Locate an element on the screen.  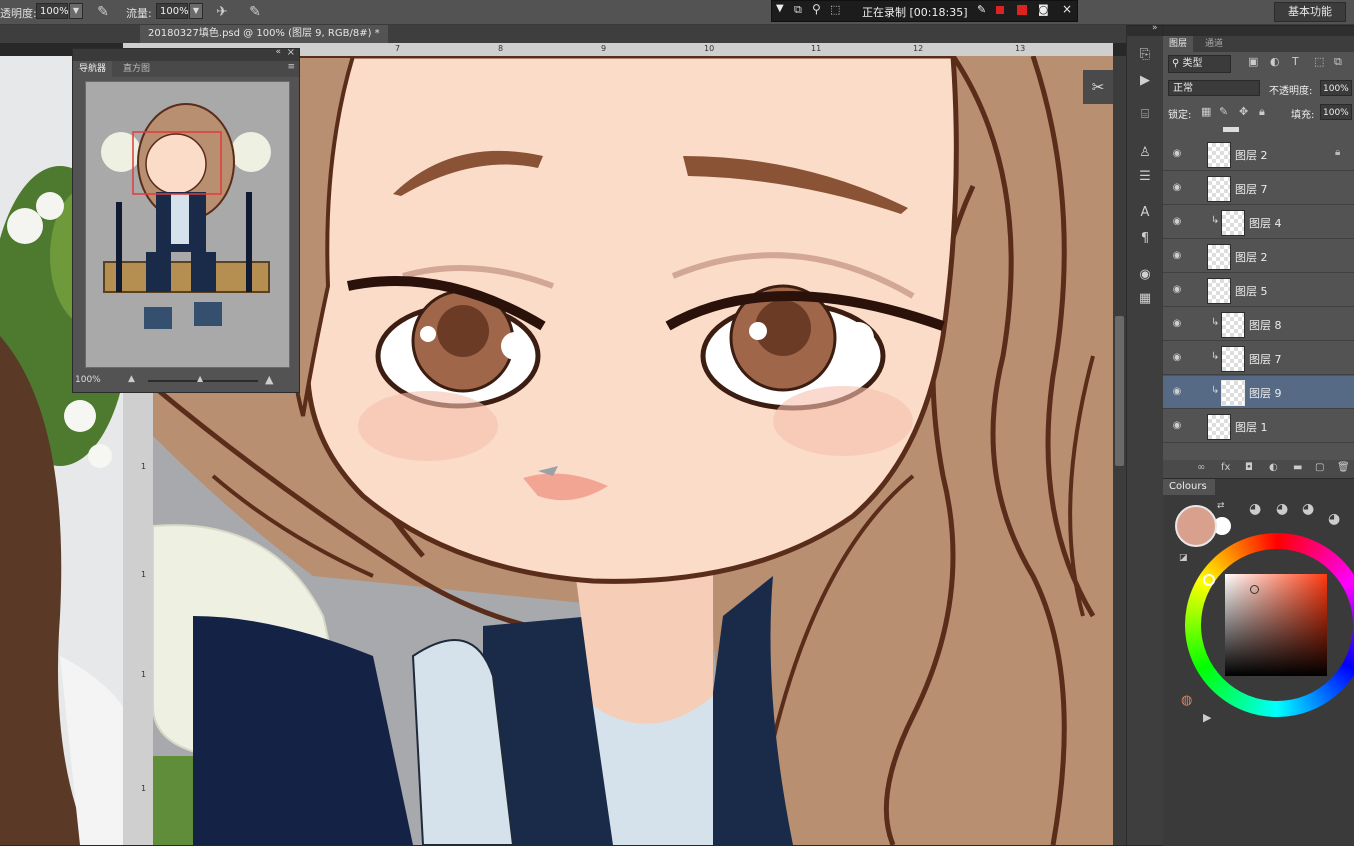
tab-layers: 图层 is located at coordinates (1178, 44).